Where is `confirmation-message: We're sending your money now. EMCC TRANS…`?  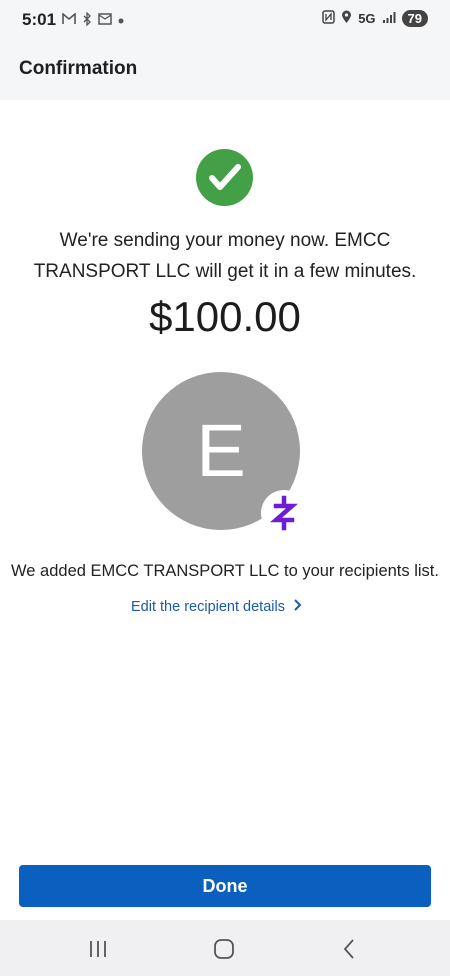
confirmation-message: We're sending your money now. EMCC TRANS… is located at coordinates (225, 256).